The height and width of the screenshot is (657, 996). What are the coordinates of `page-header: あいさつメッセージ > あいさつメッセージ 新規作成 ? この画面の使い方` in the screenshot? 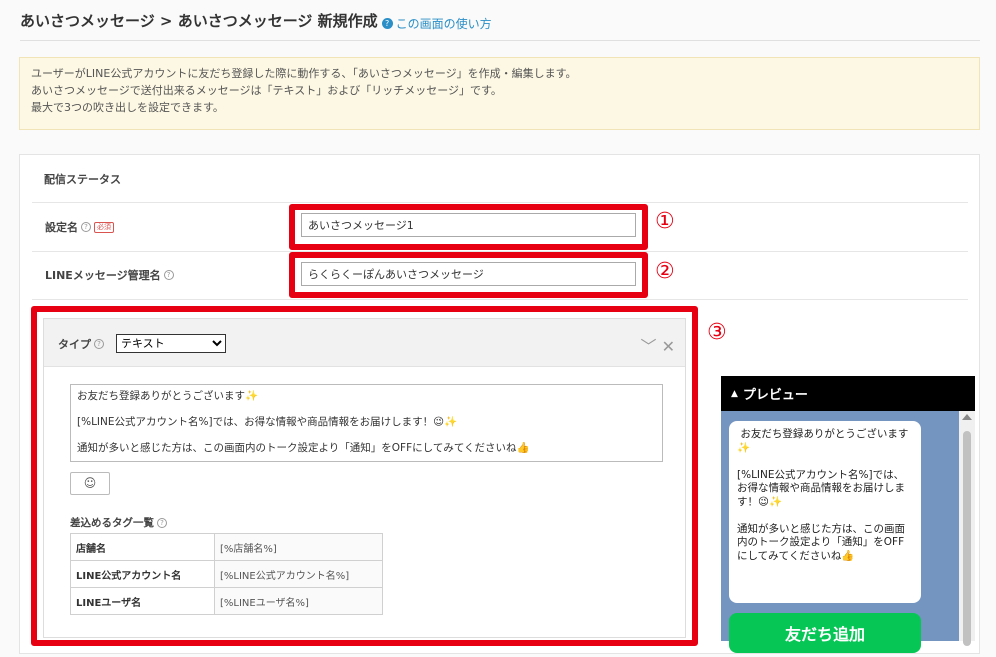 It's located at (256, 22).